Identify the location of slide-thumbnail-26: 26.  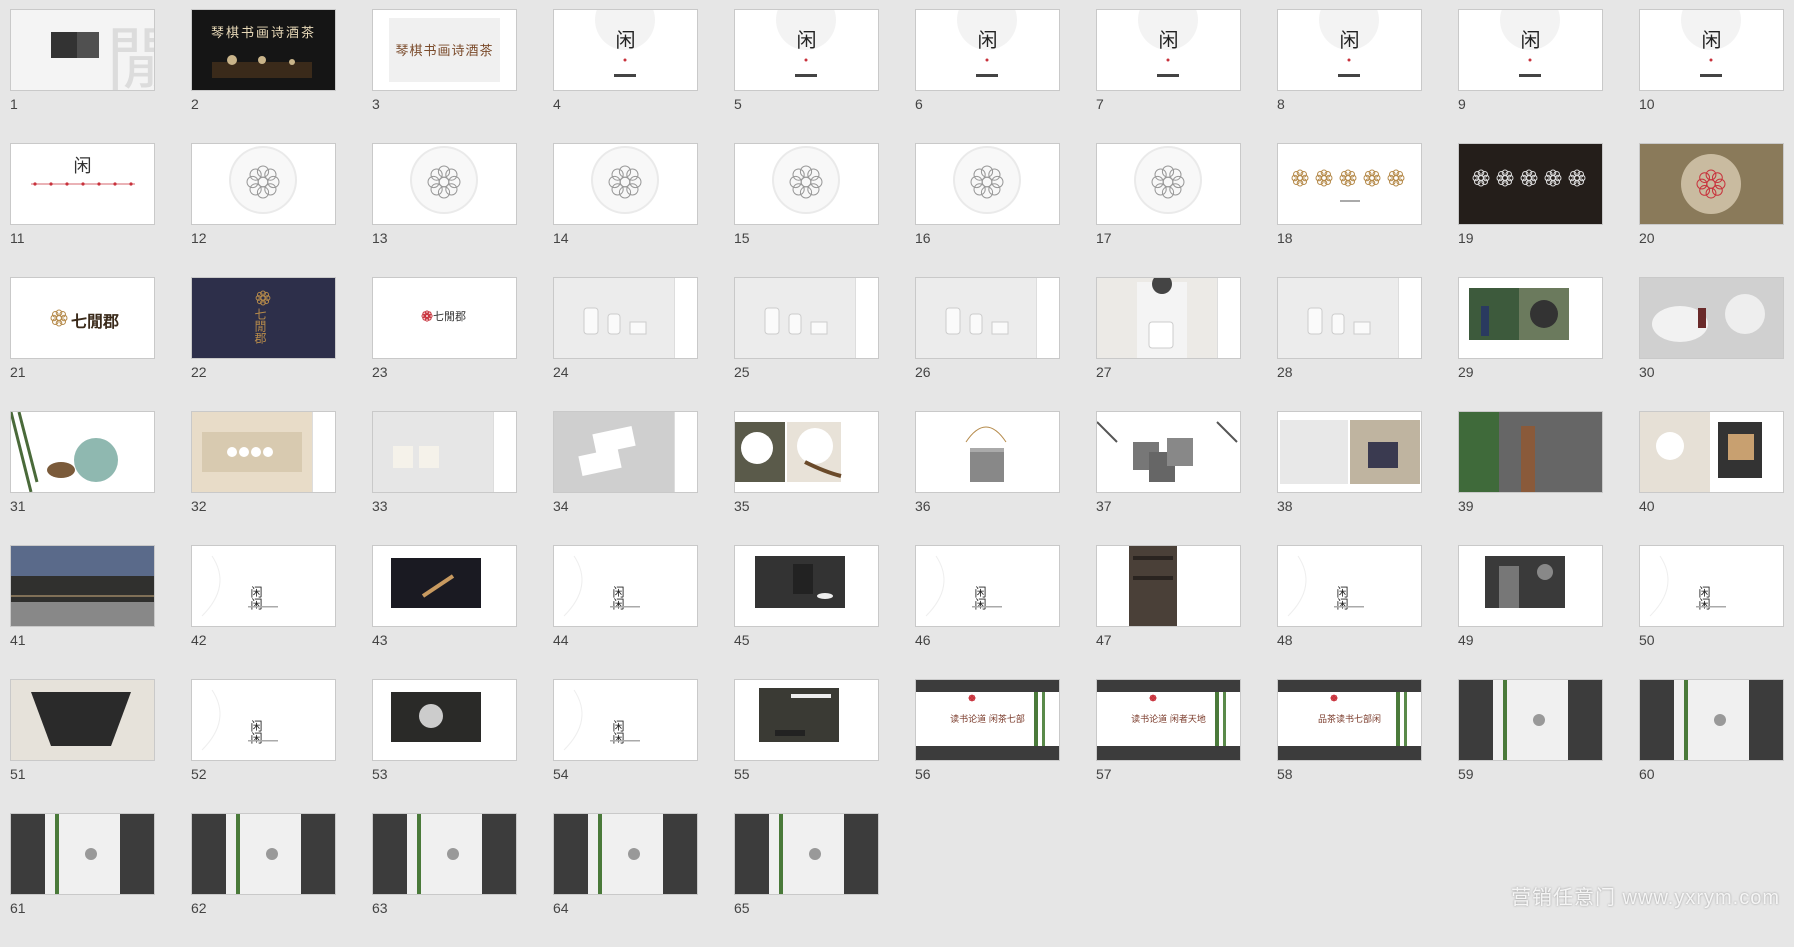
(987, 344).